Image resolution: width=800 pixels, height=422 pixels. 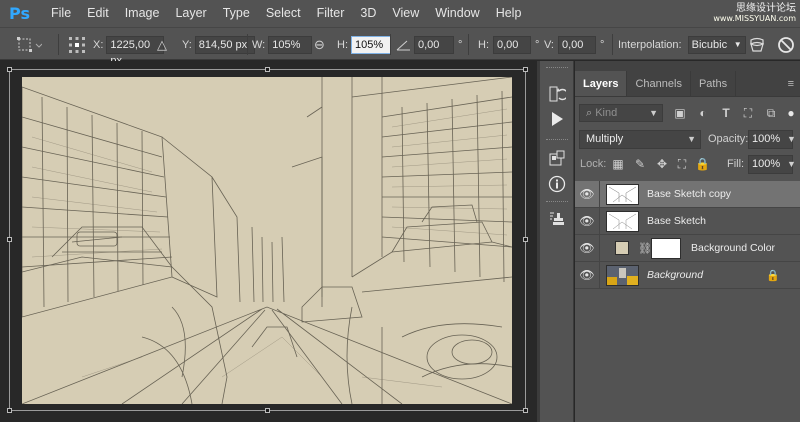 What do you see at coordinates (605, 138) in the screenshot?
I see `blend-mode-value: Multiply` at bounding box center [605, 138].